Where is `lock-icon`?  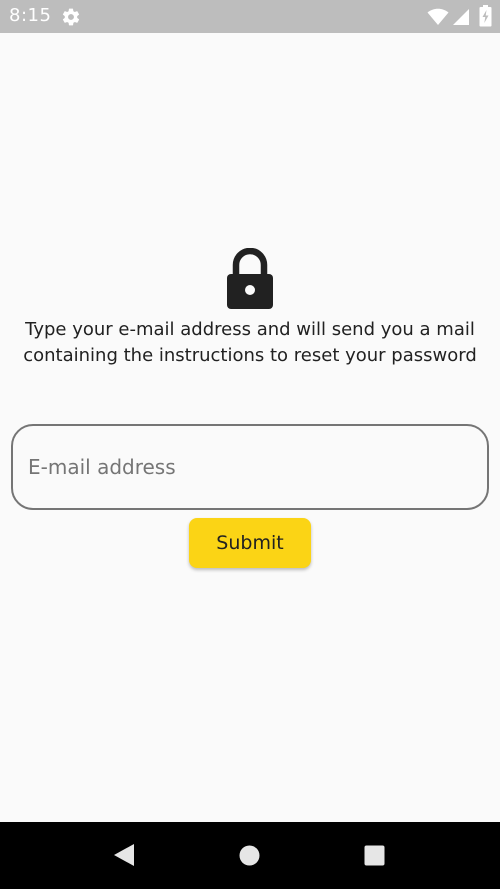 lock-icon is located at coordinates (250, 278).